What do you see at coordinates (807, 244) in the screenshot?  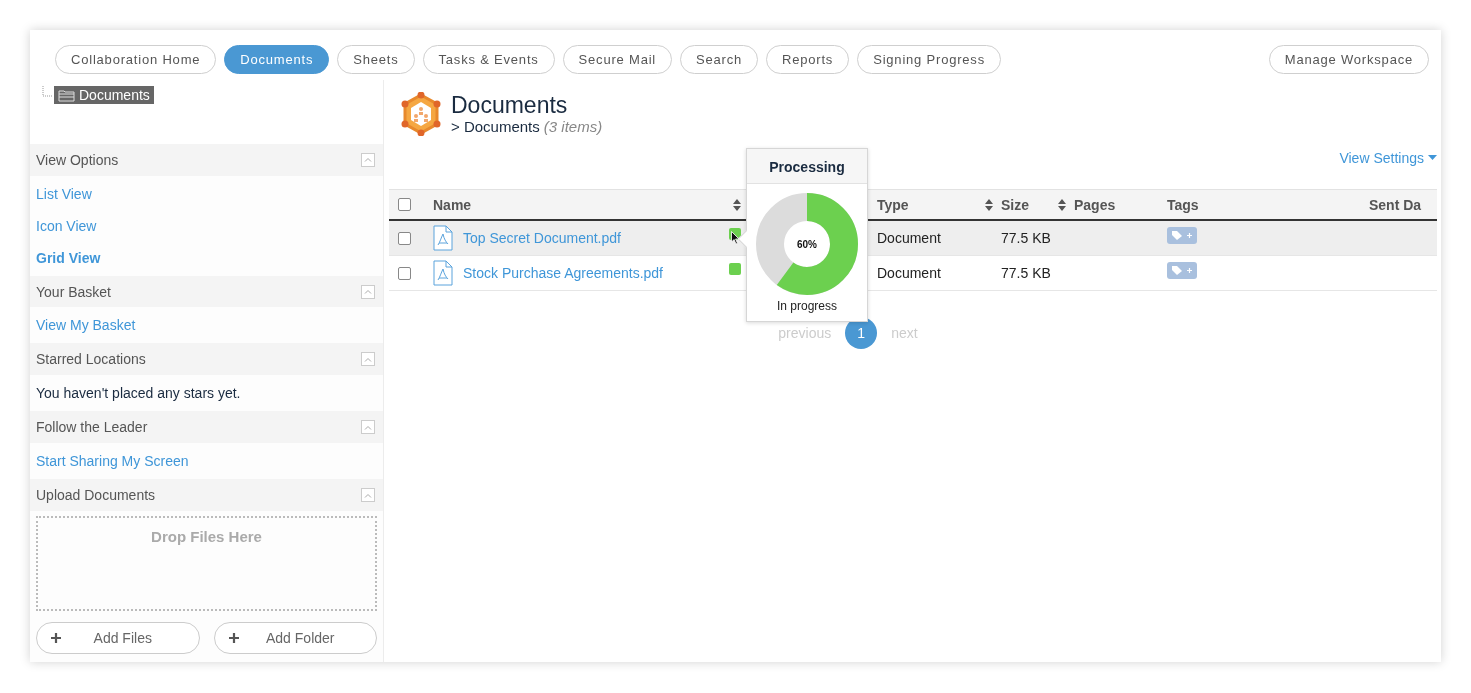 I see `progress-reading: 60%` at bounding box center [807, 244].